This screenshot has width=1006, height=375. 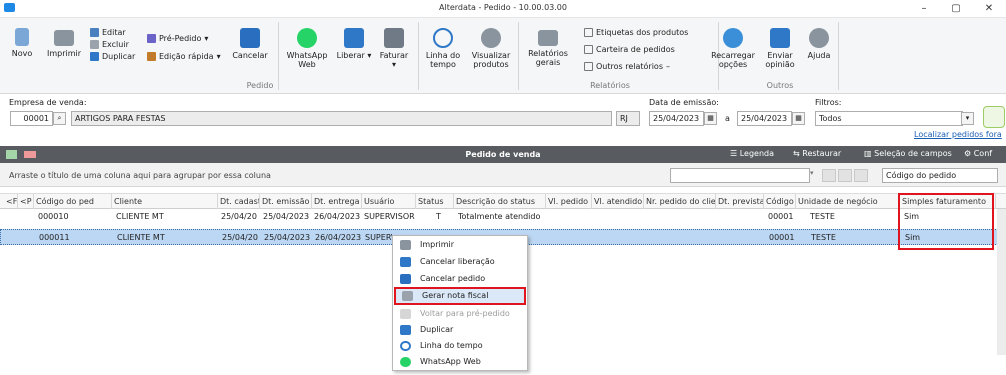 I want to click on menu-item-cancelar-liberacao: Cancelar liberação, so click(x=460, y=262).